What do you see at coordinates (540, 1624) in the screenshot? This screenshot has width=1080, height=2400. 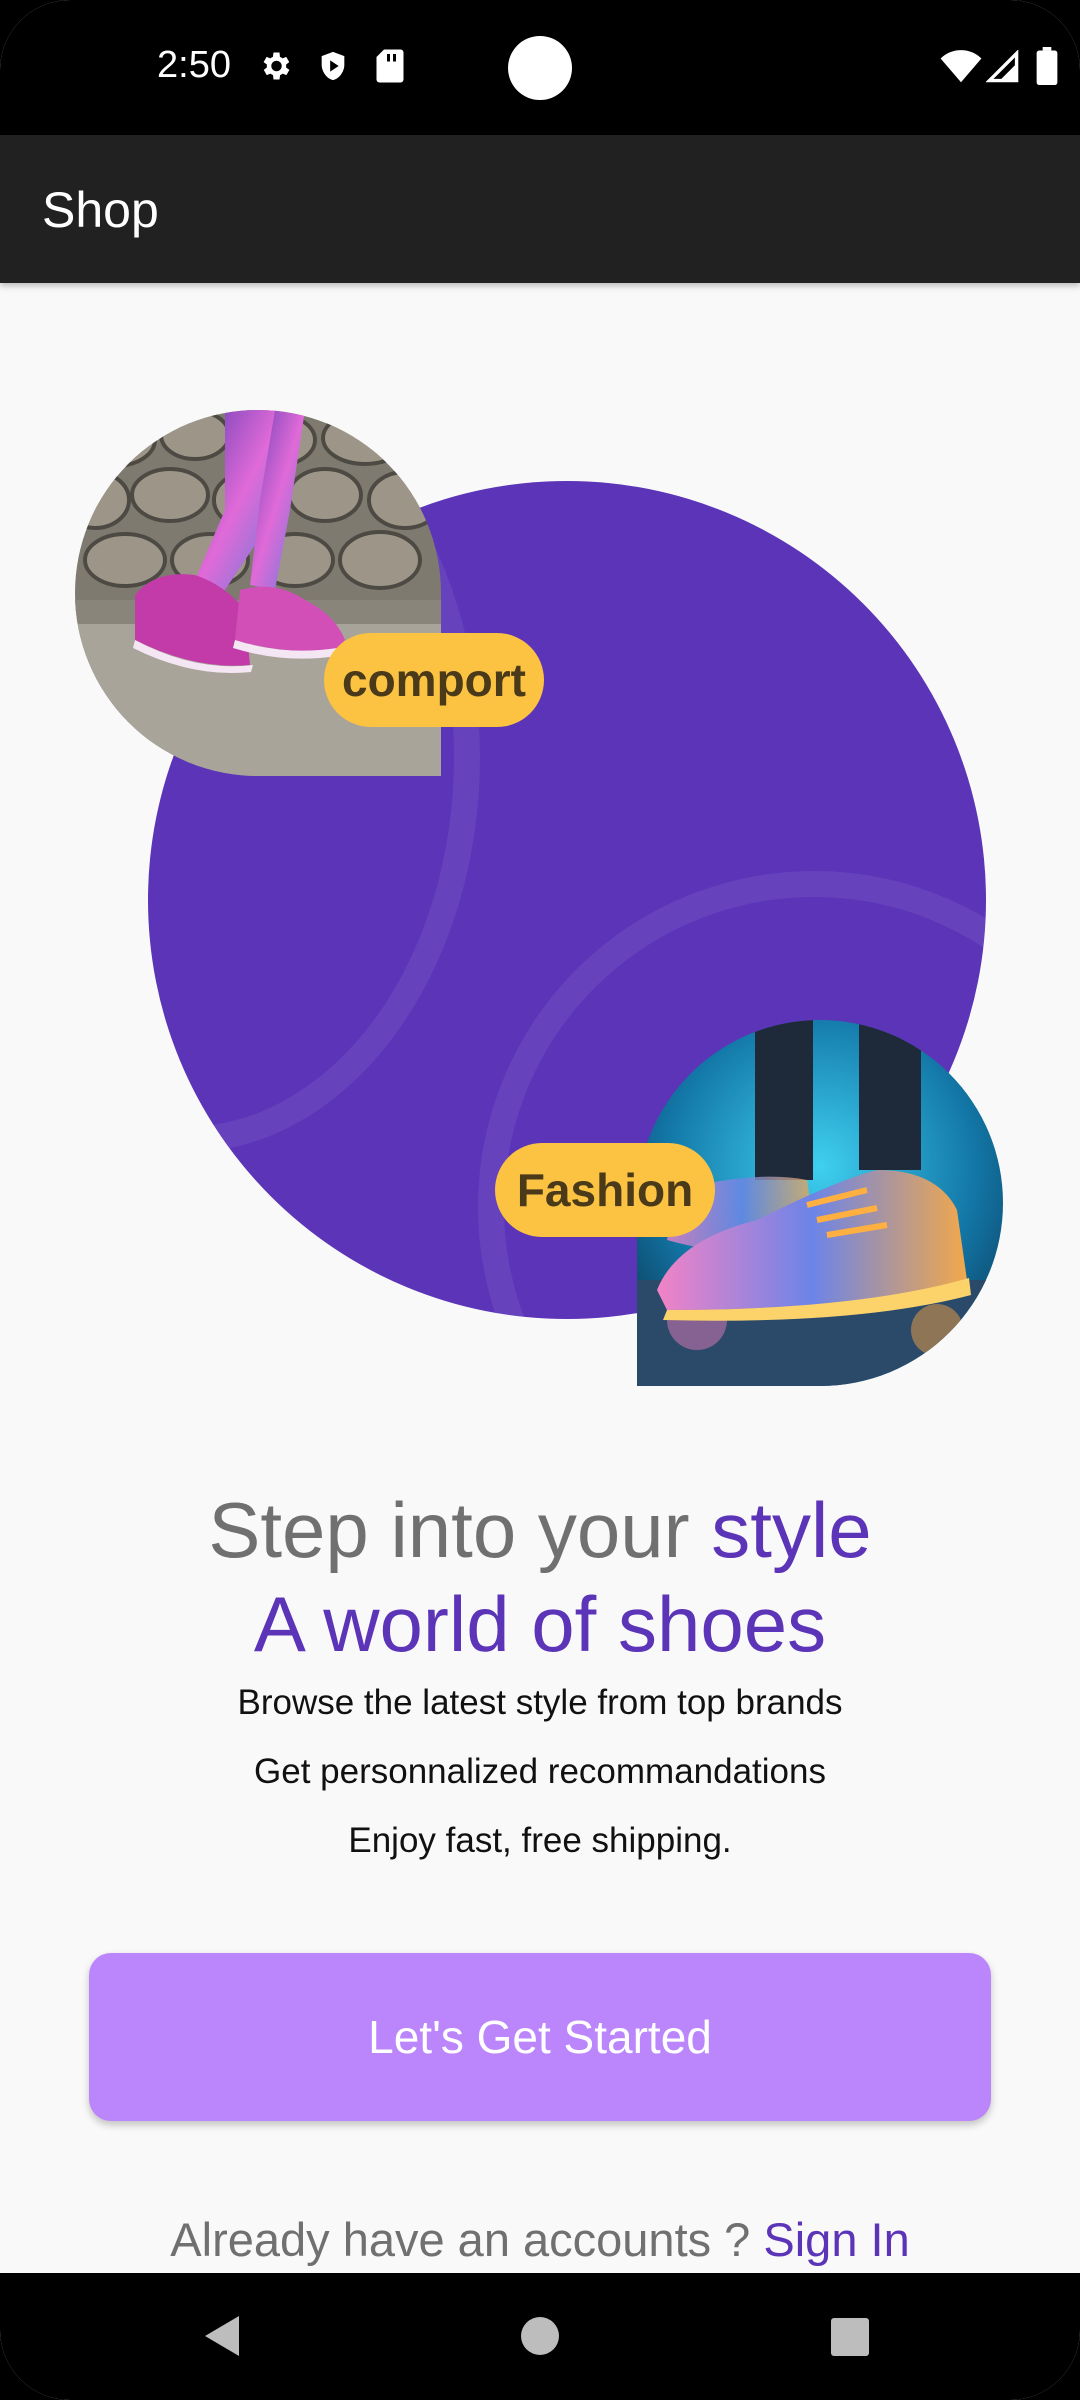 I see `headline-line-2: A world of shoes` at bounding box center [540, 1624].